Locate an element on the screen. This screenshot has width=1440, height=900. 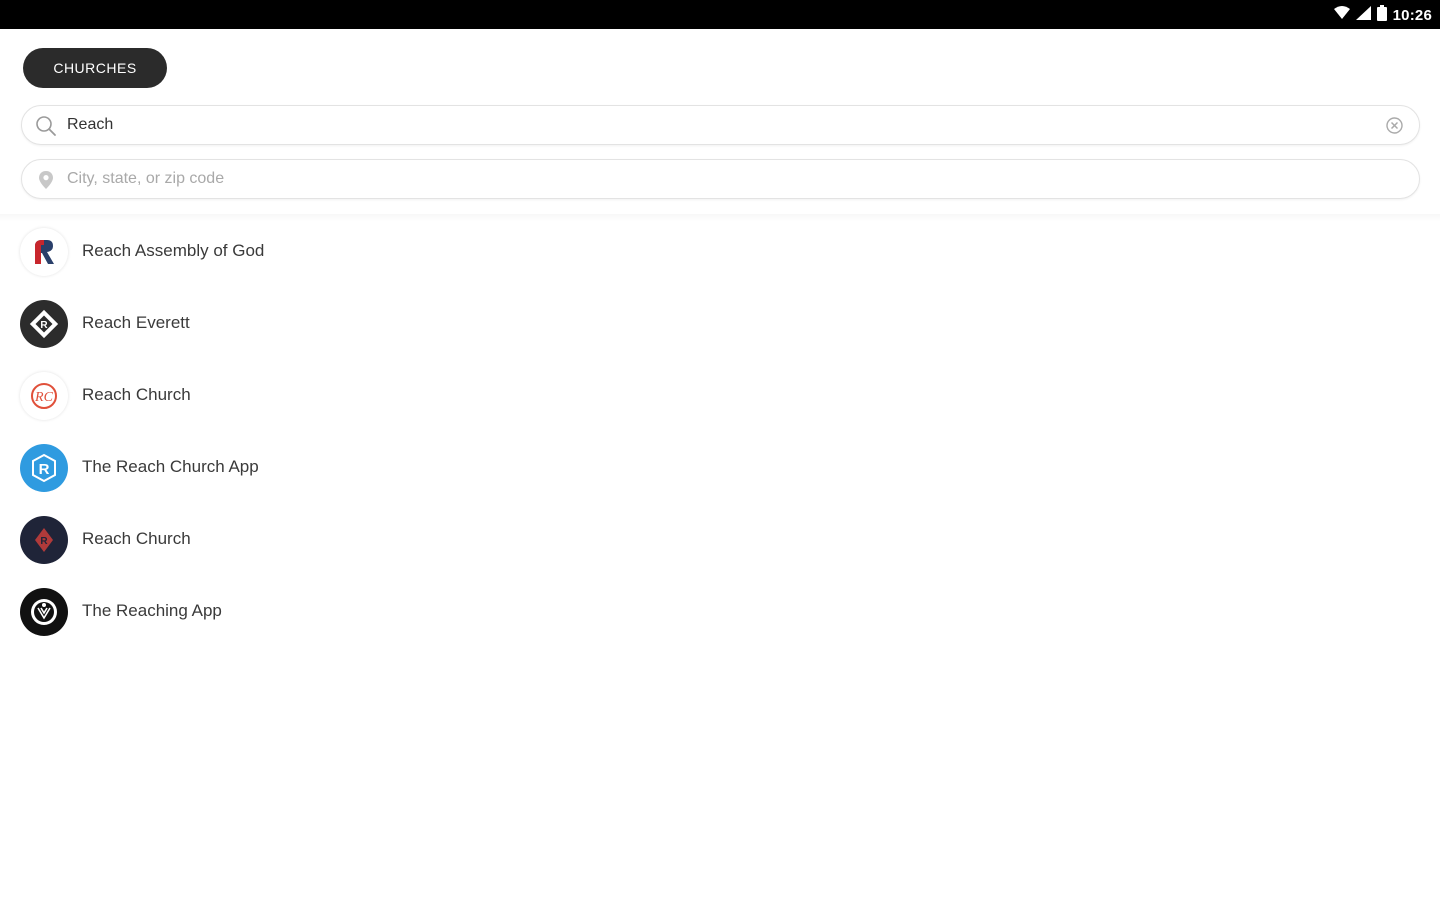
search-field is located at coordinates (720, 125).